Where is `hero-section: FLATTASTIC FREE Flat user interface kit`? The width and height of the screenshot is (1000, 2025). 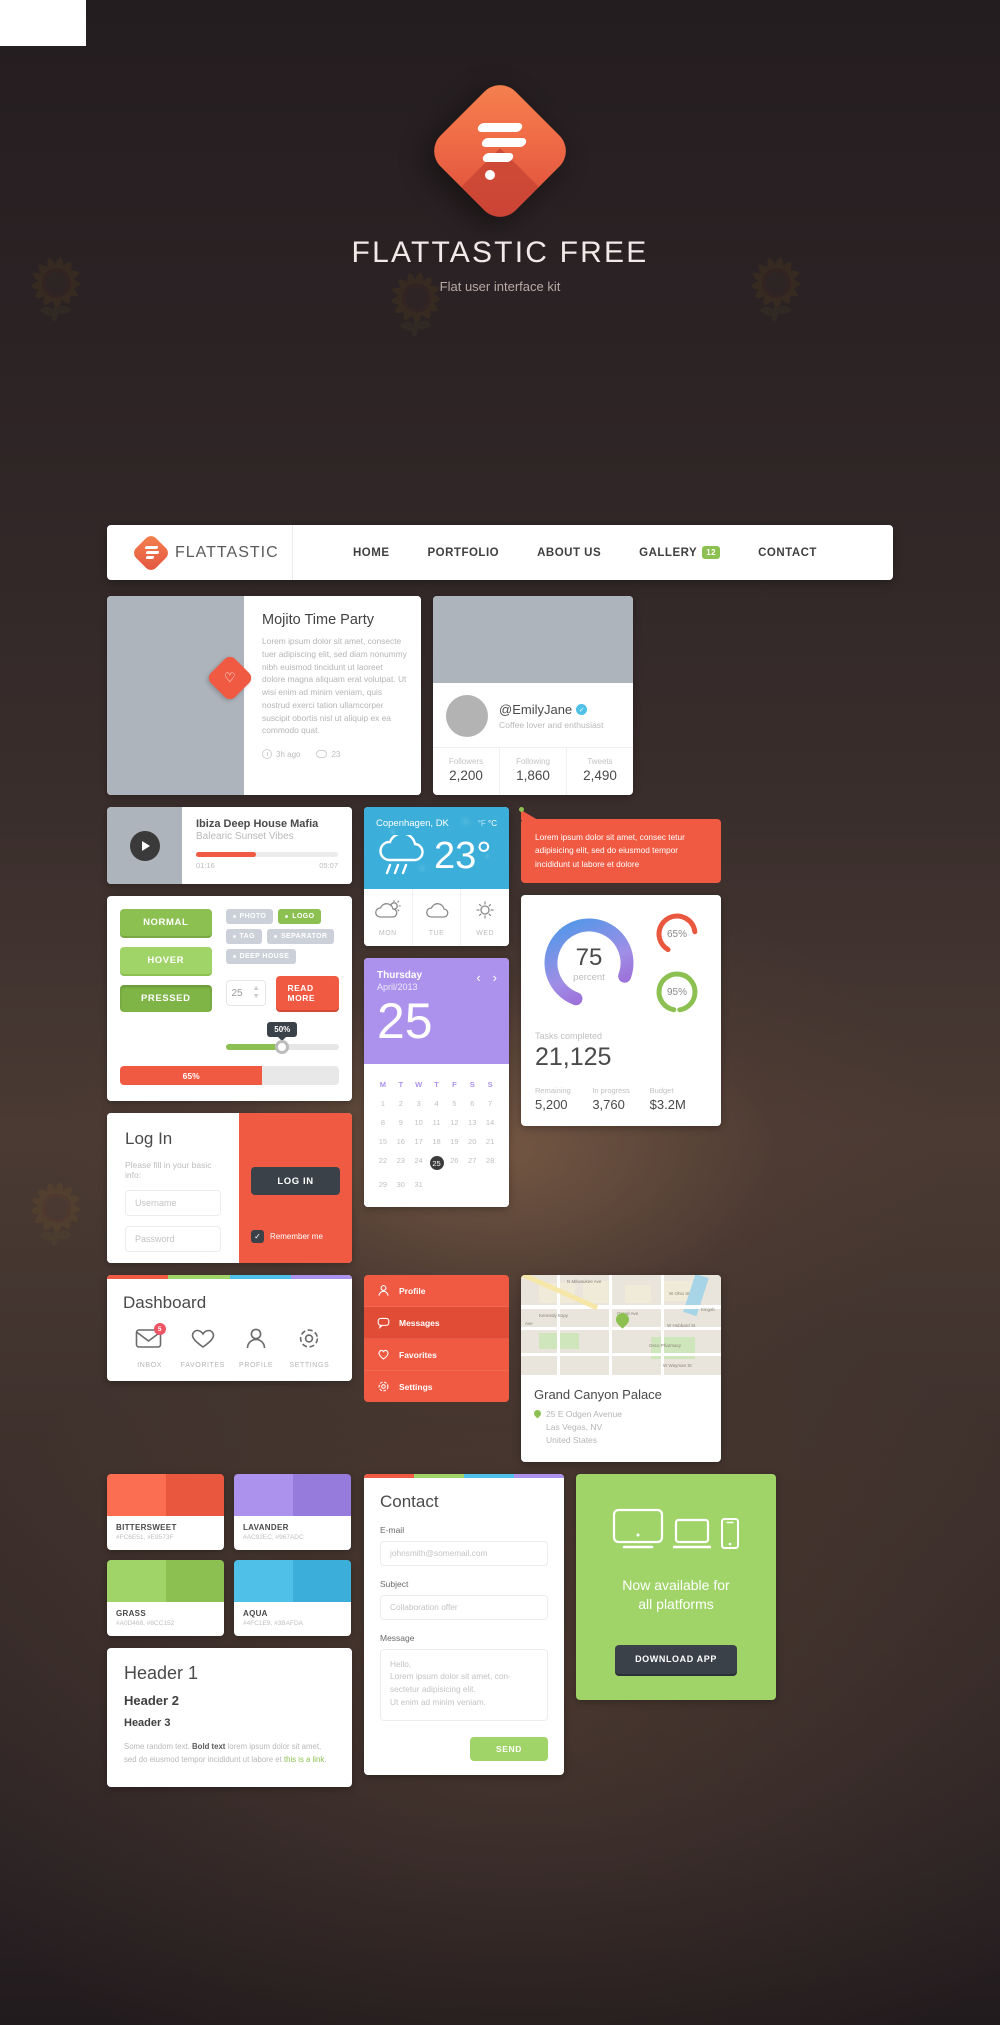
hero-section: FLATTASTIC FREE Flat user interface kit is located at coordinates (500, 147).